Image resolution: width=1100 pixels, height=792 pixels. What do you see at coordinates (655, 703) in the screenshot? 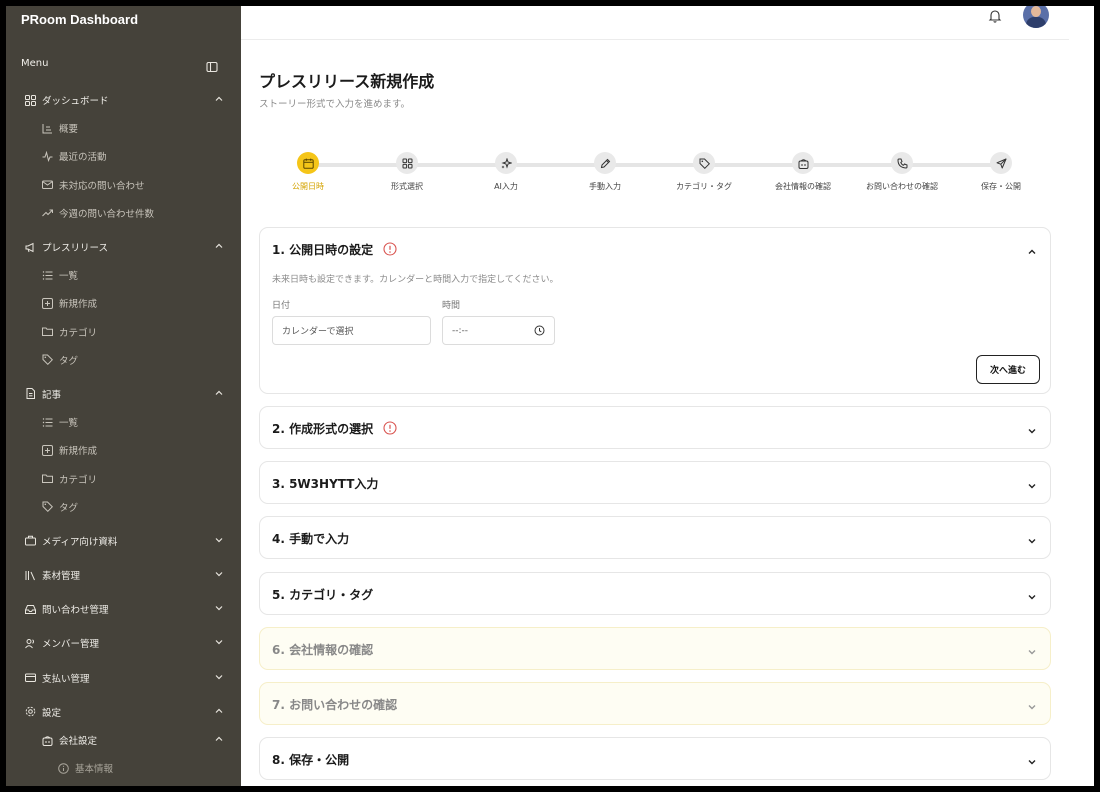
I see `section-contact-confirm: 7. お問い合わせの確認` at bounding box center [655, 703].